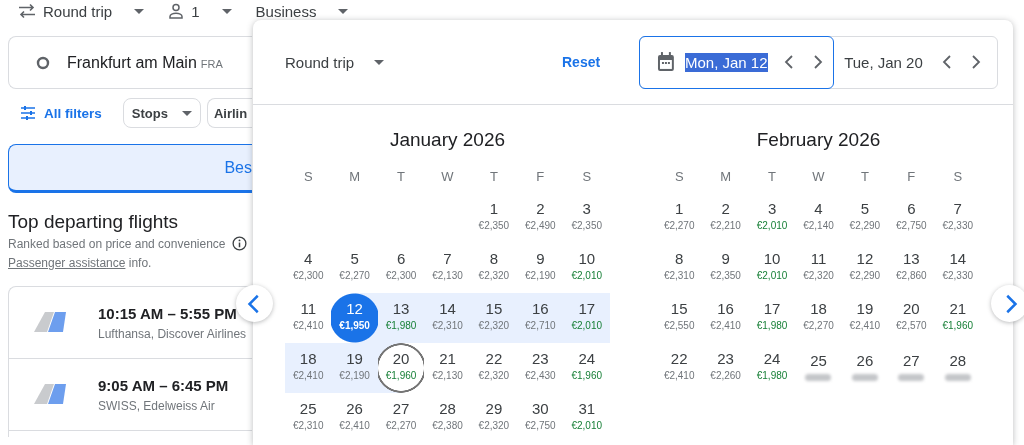 The width and height of the screenshot is (1024, 445). What do you see at coordinates (447, 268) in the screenshot?
I see `date-cell: 7 €2,130` at bounding box center [447, 268].